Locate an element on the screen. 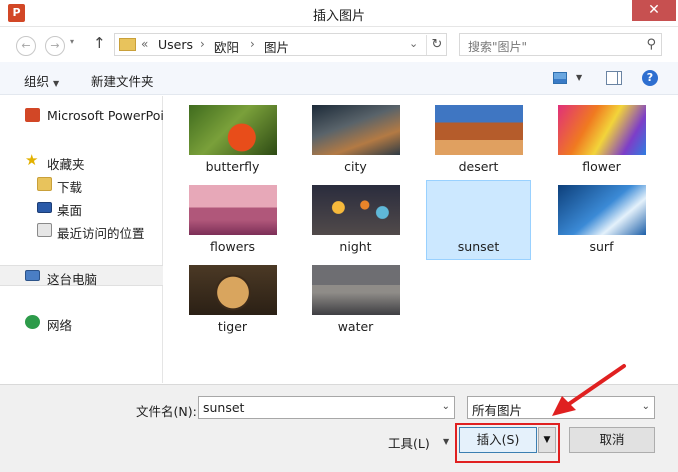 This screenshot has width=678, height=472. nav-item-desktop: 桌面 is located at coordinates (81, 207).